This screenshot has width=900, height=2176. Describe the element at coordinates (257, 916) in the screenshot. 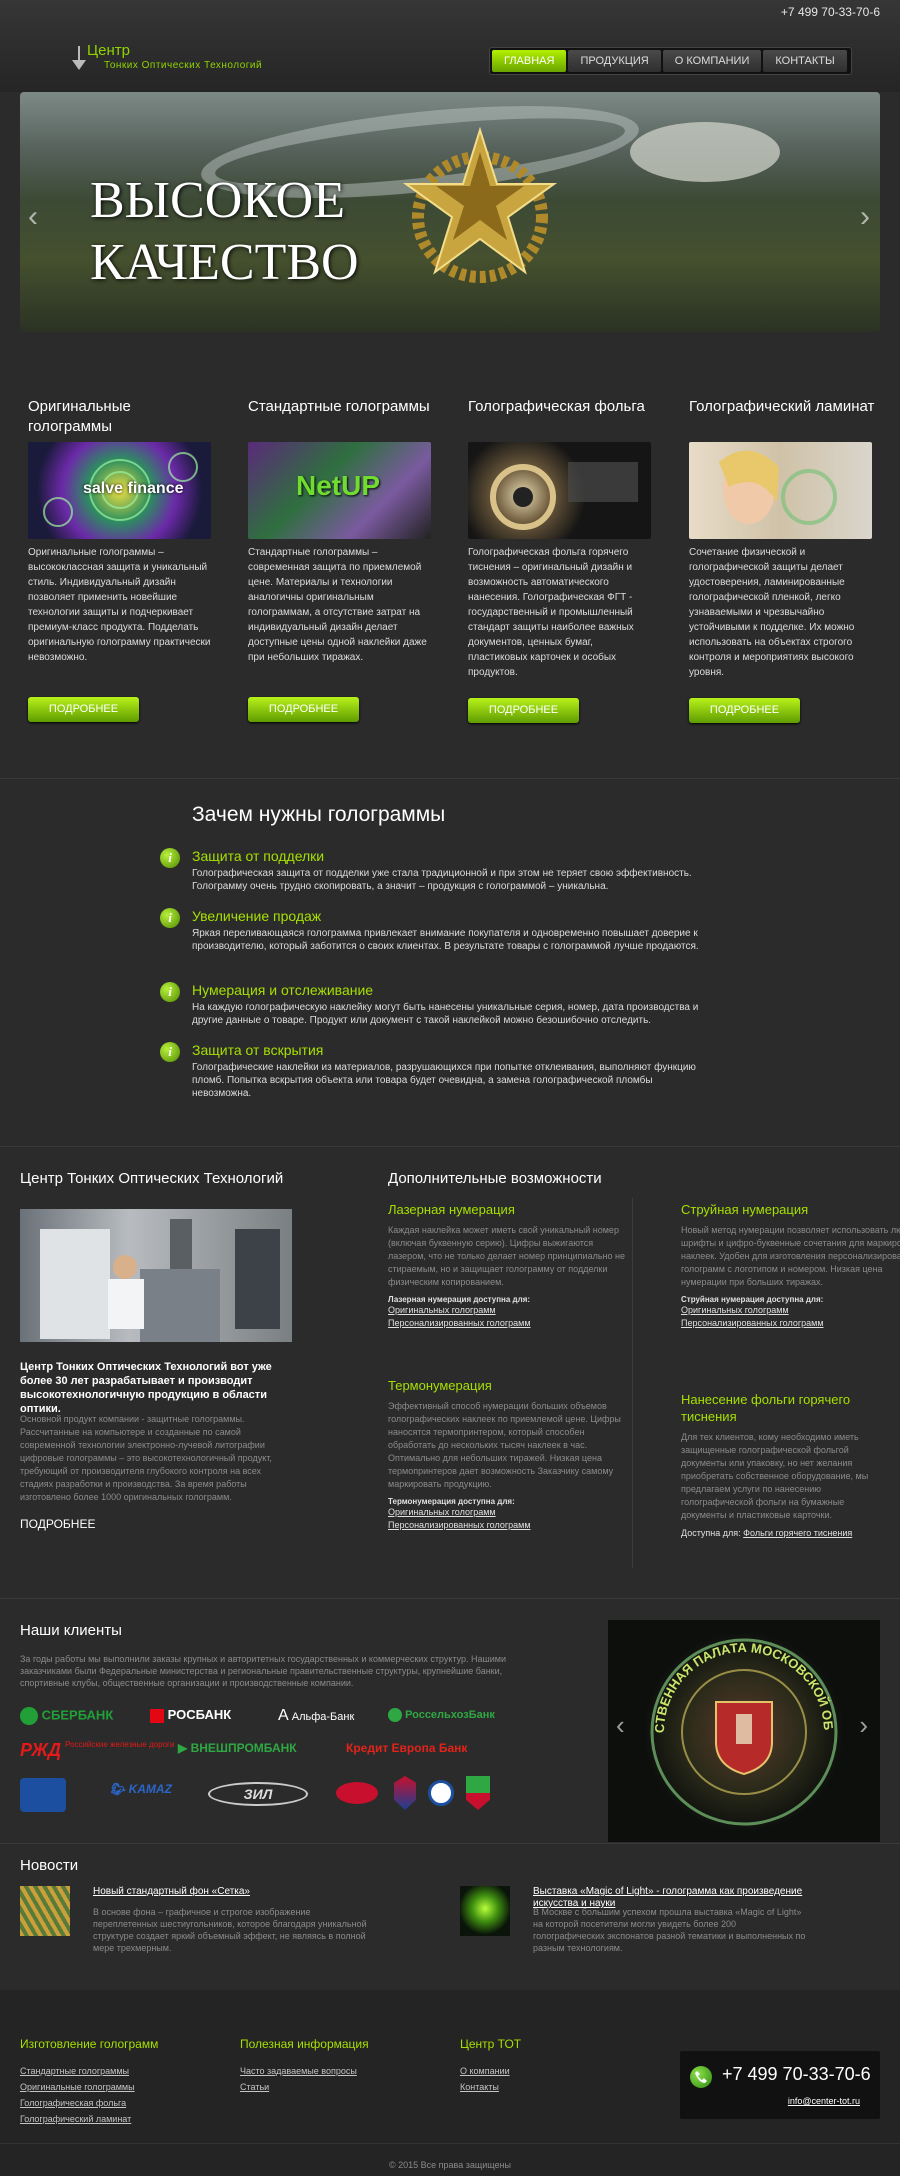

I see `why-item-title: Увеличение продаж` at that location.